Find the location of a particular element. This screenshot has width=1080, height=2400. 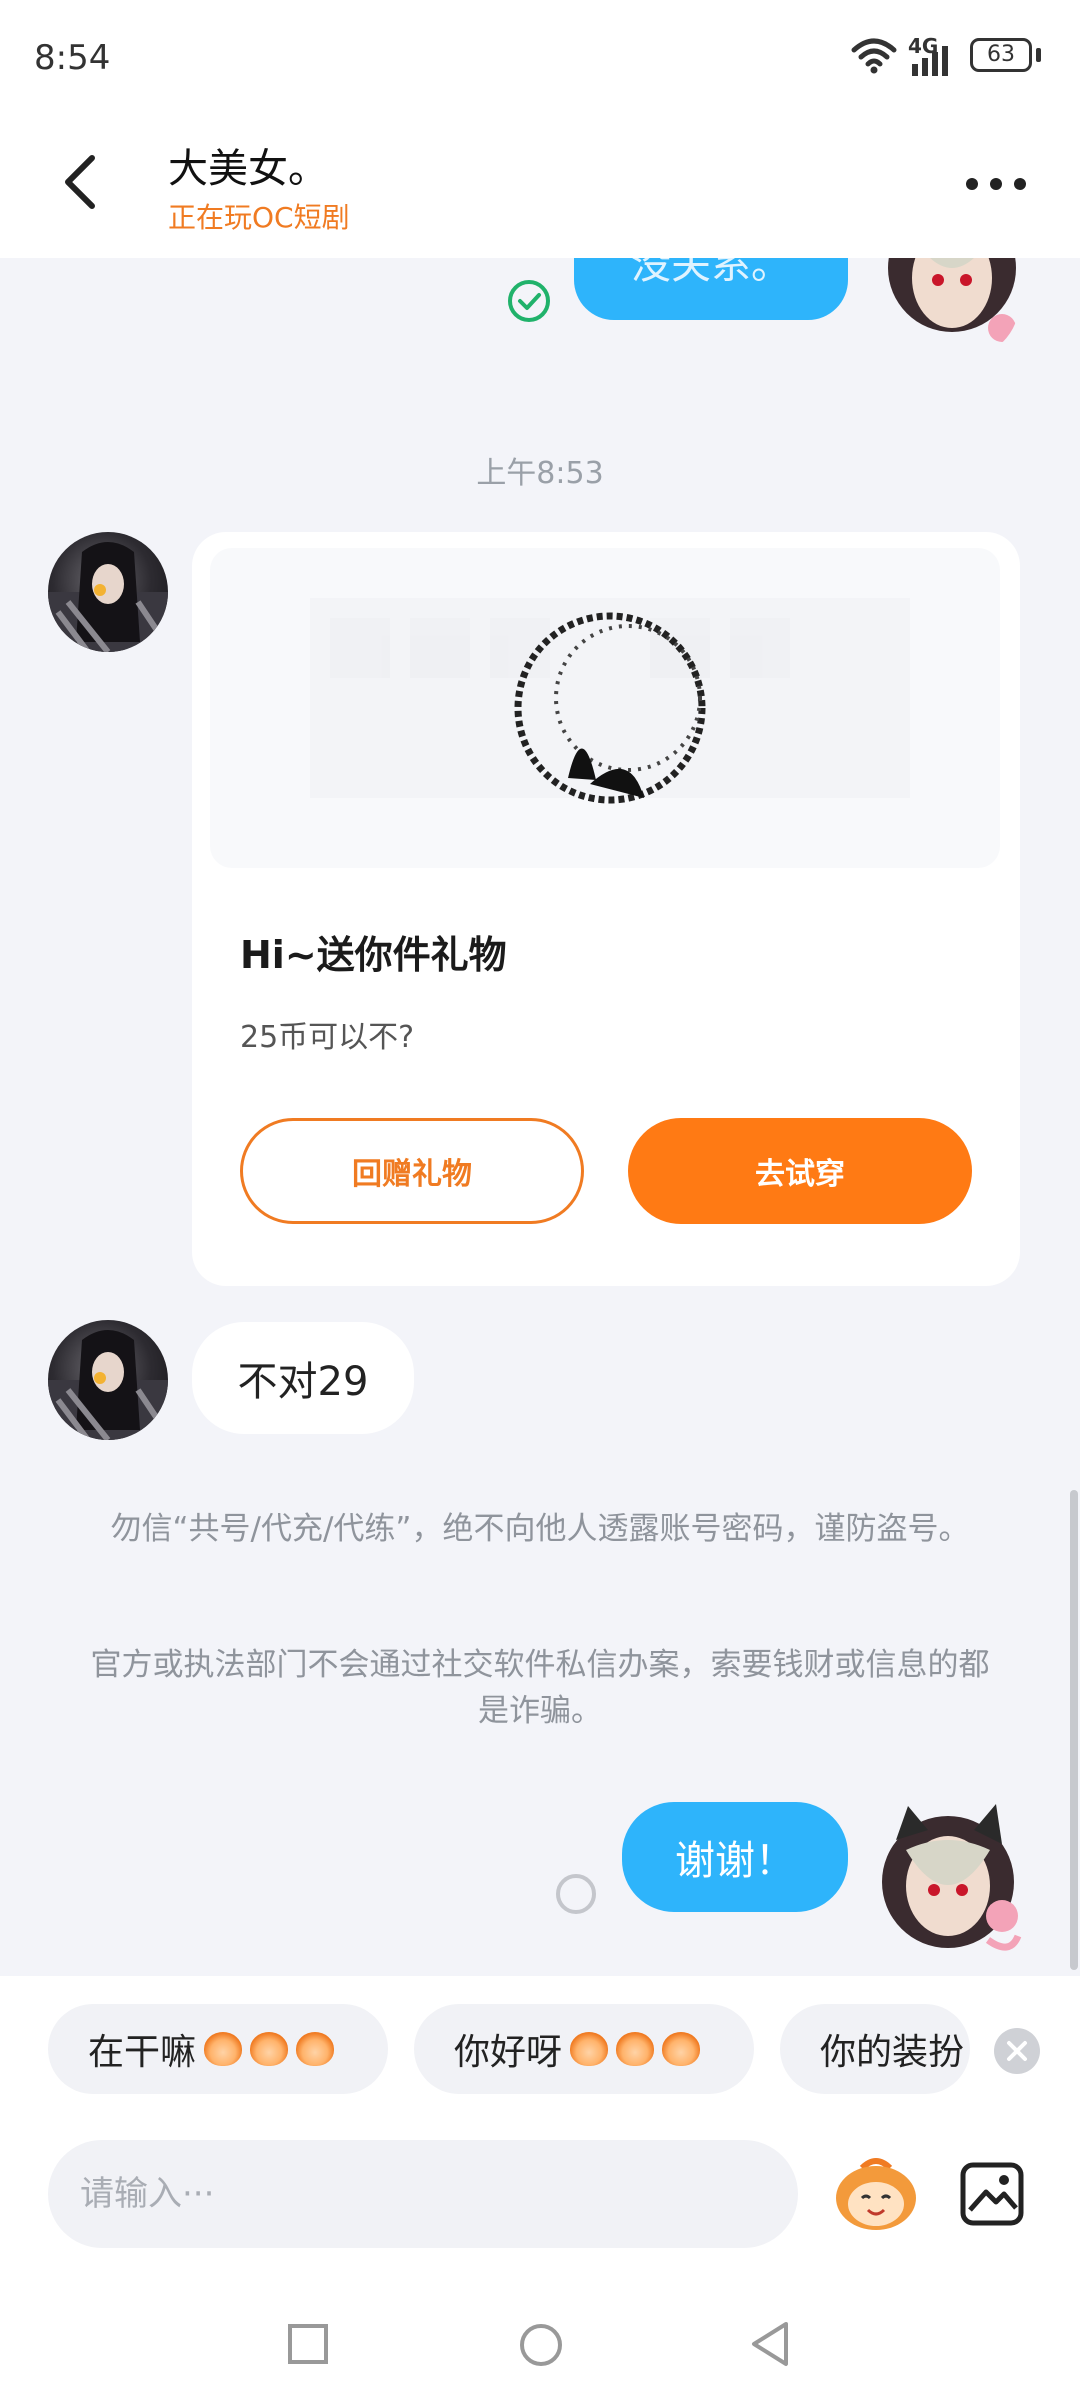

received-message-bubble: 不对29 is located at coordinates (303, 1378).